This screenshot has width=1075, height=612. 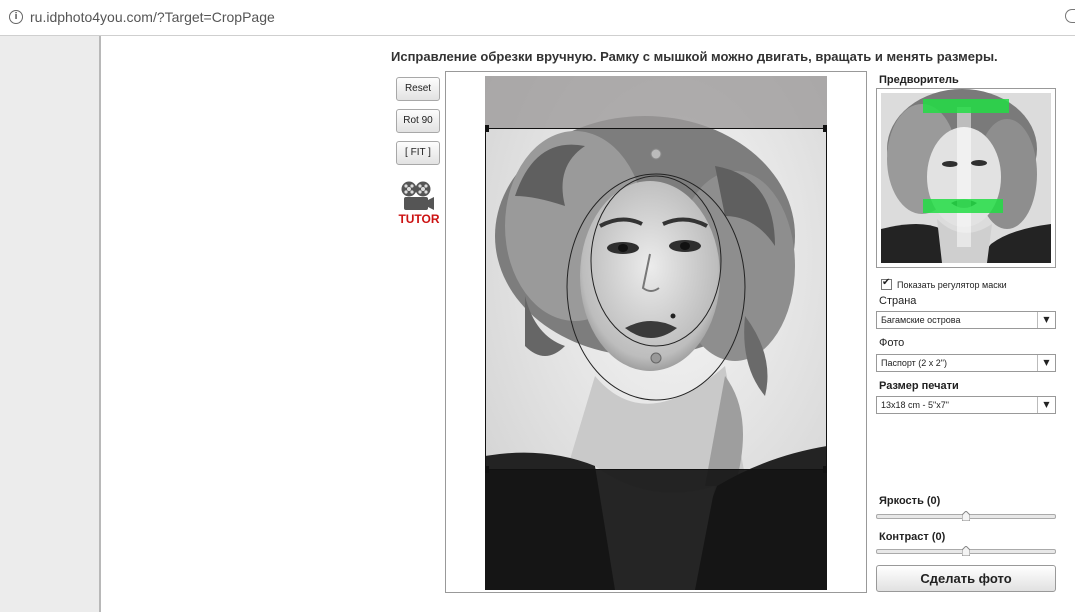 I want to click on contrast-label: Контраст (0), so click(x=912, y=537).